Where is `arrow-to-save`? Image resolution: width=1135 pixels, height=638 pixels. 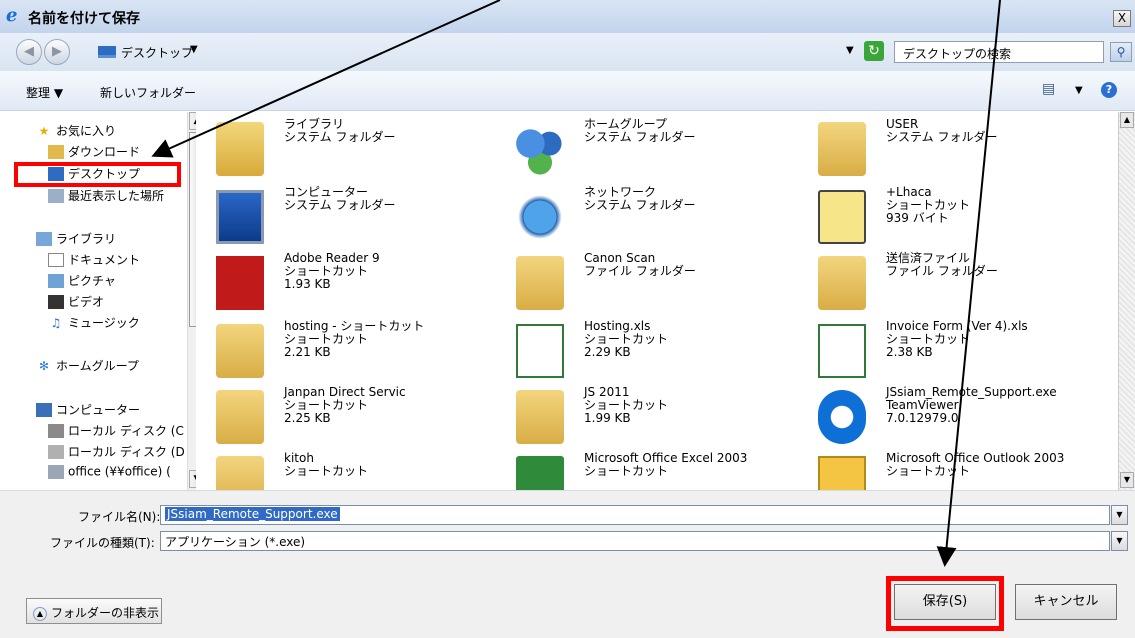
arrow-to-save is located at coordinates (968, 283).